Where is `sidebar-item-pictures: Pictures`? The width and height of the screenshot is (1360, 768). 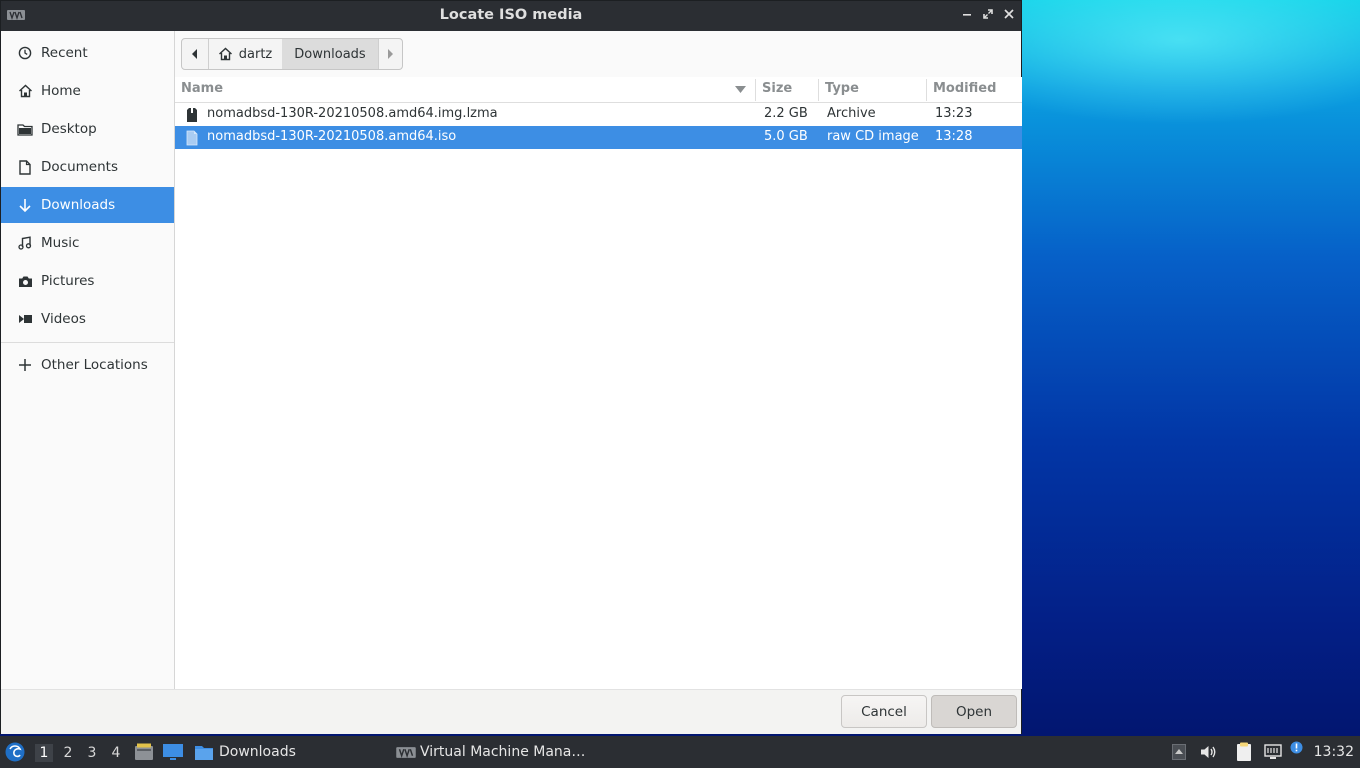
sidebar-item-pictures: Pictures is located at coordinates (87, 281).